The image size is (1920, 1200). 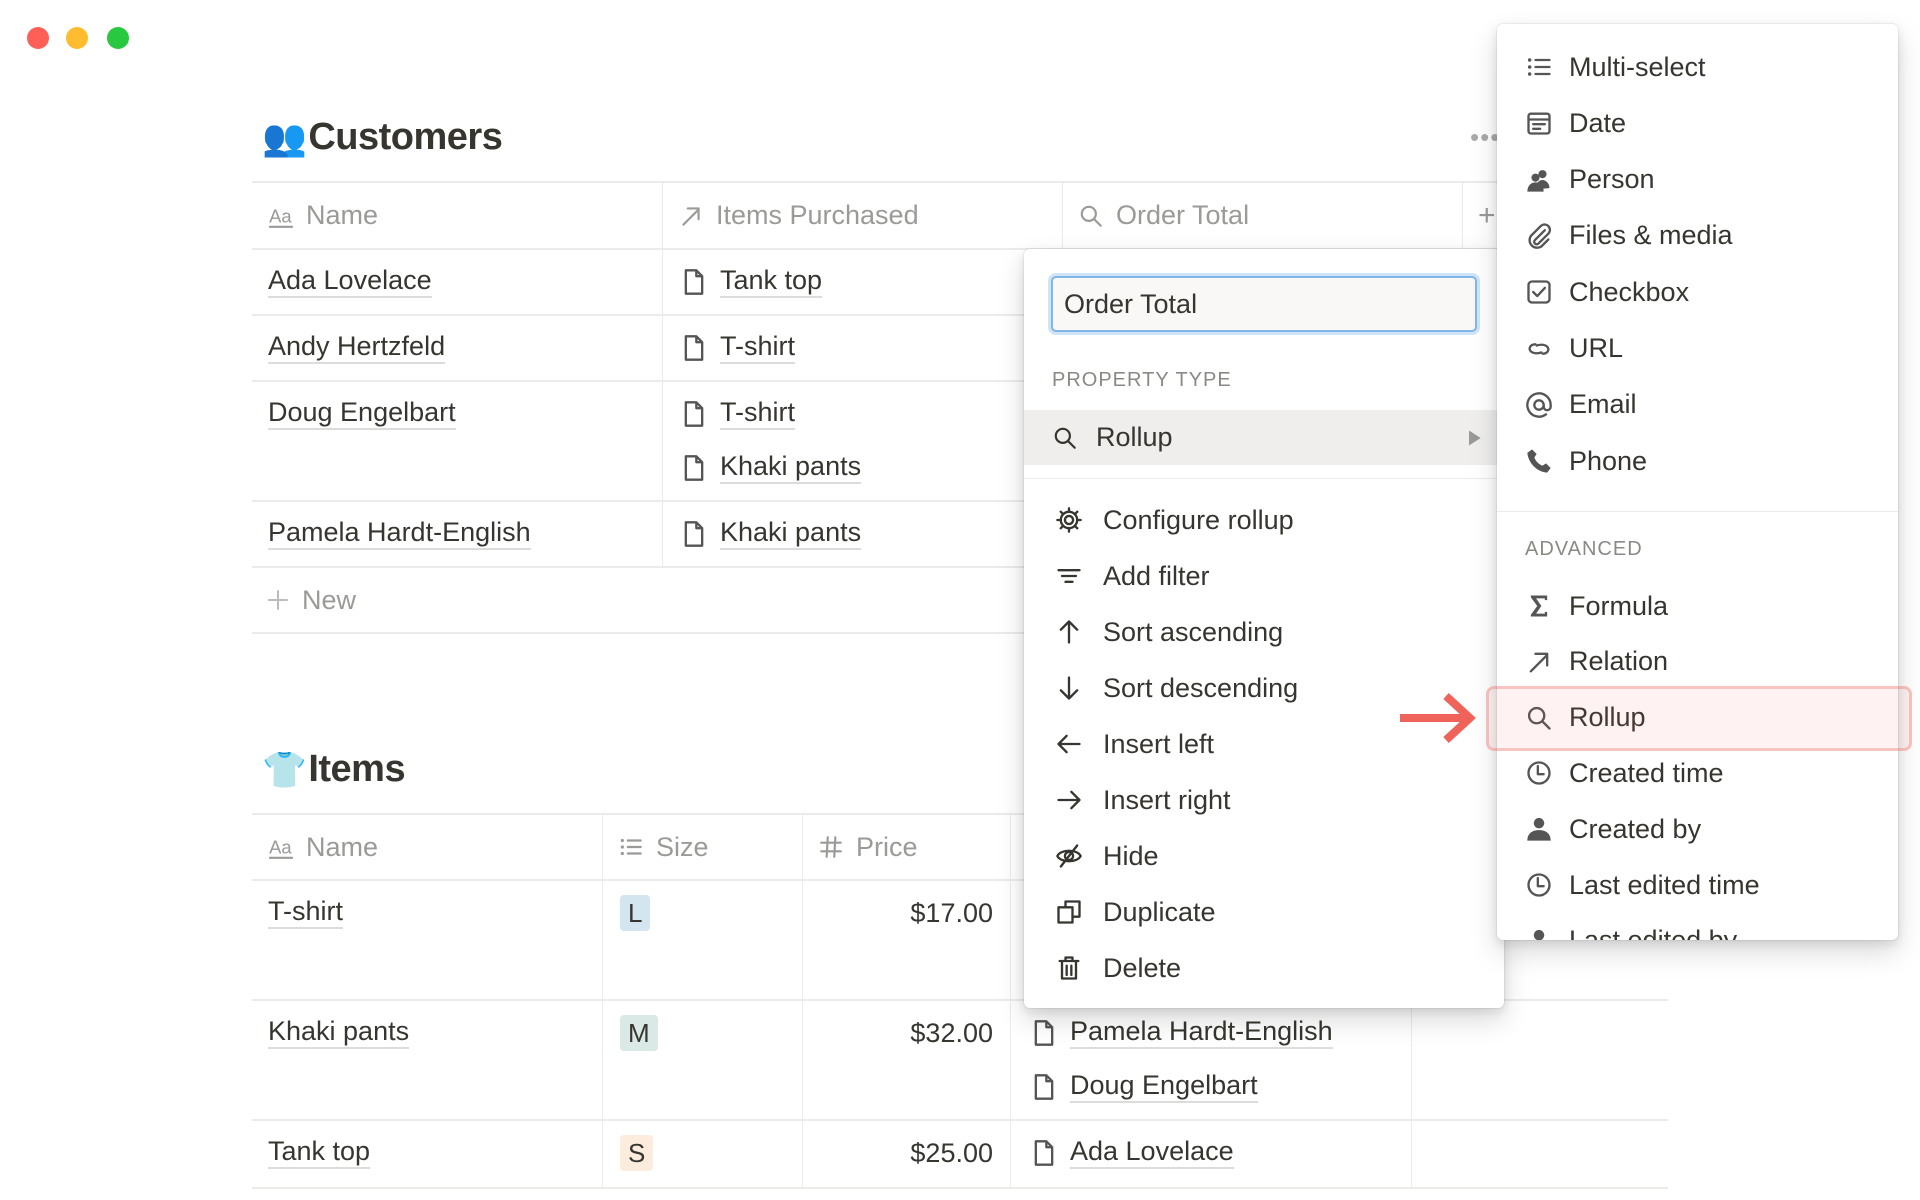 I want to click on type-option-files-media: Files & media, so click(x=1697, y=236).